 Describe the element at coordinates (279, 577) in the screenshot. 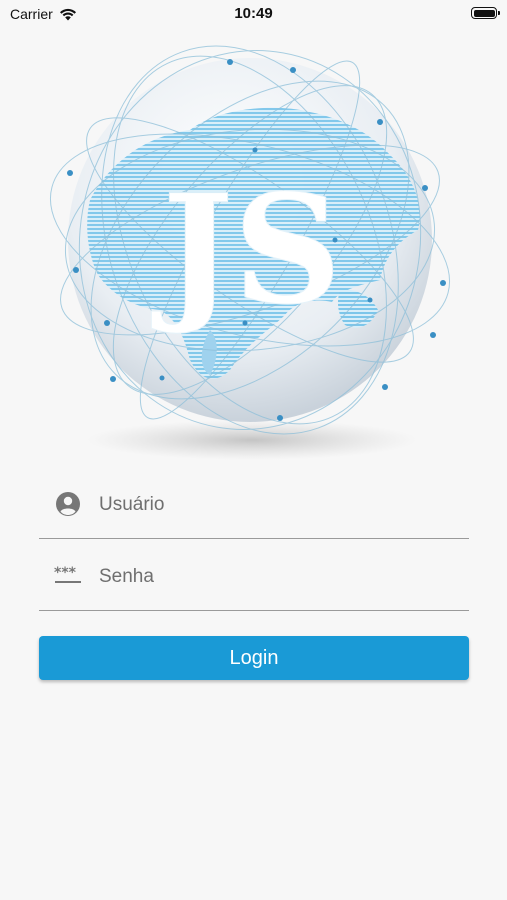

I see `password-input` at that location.